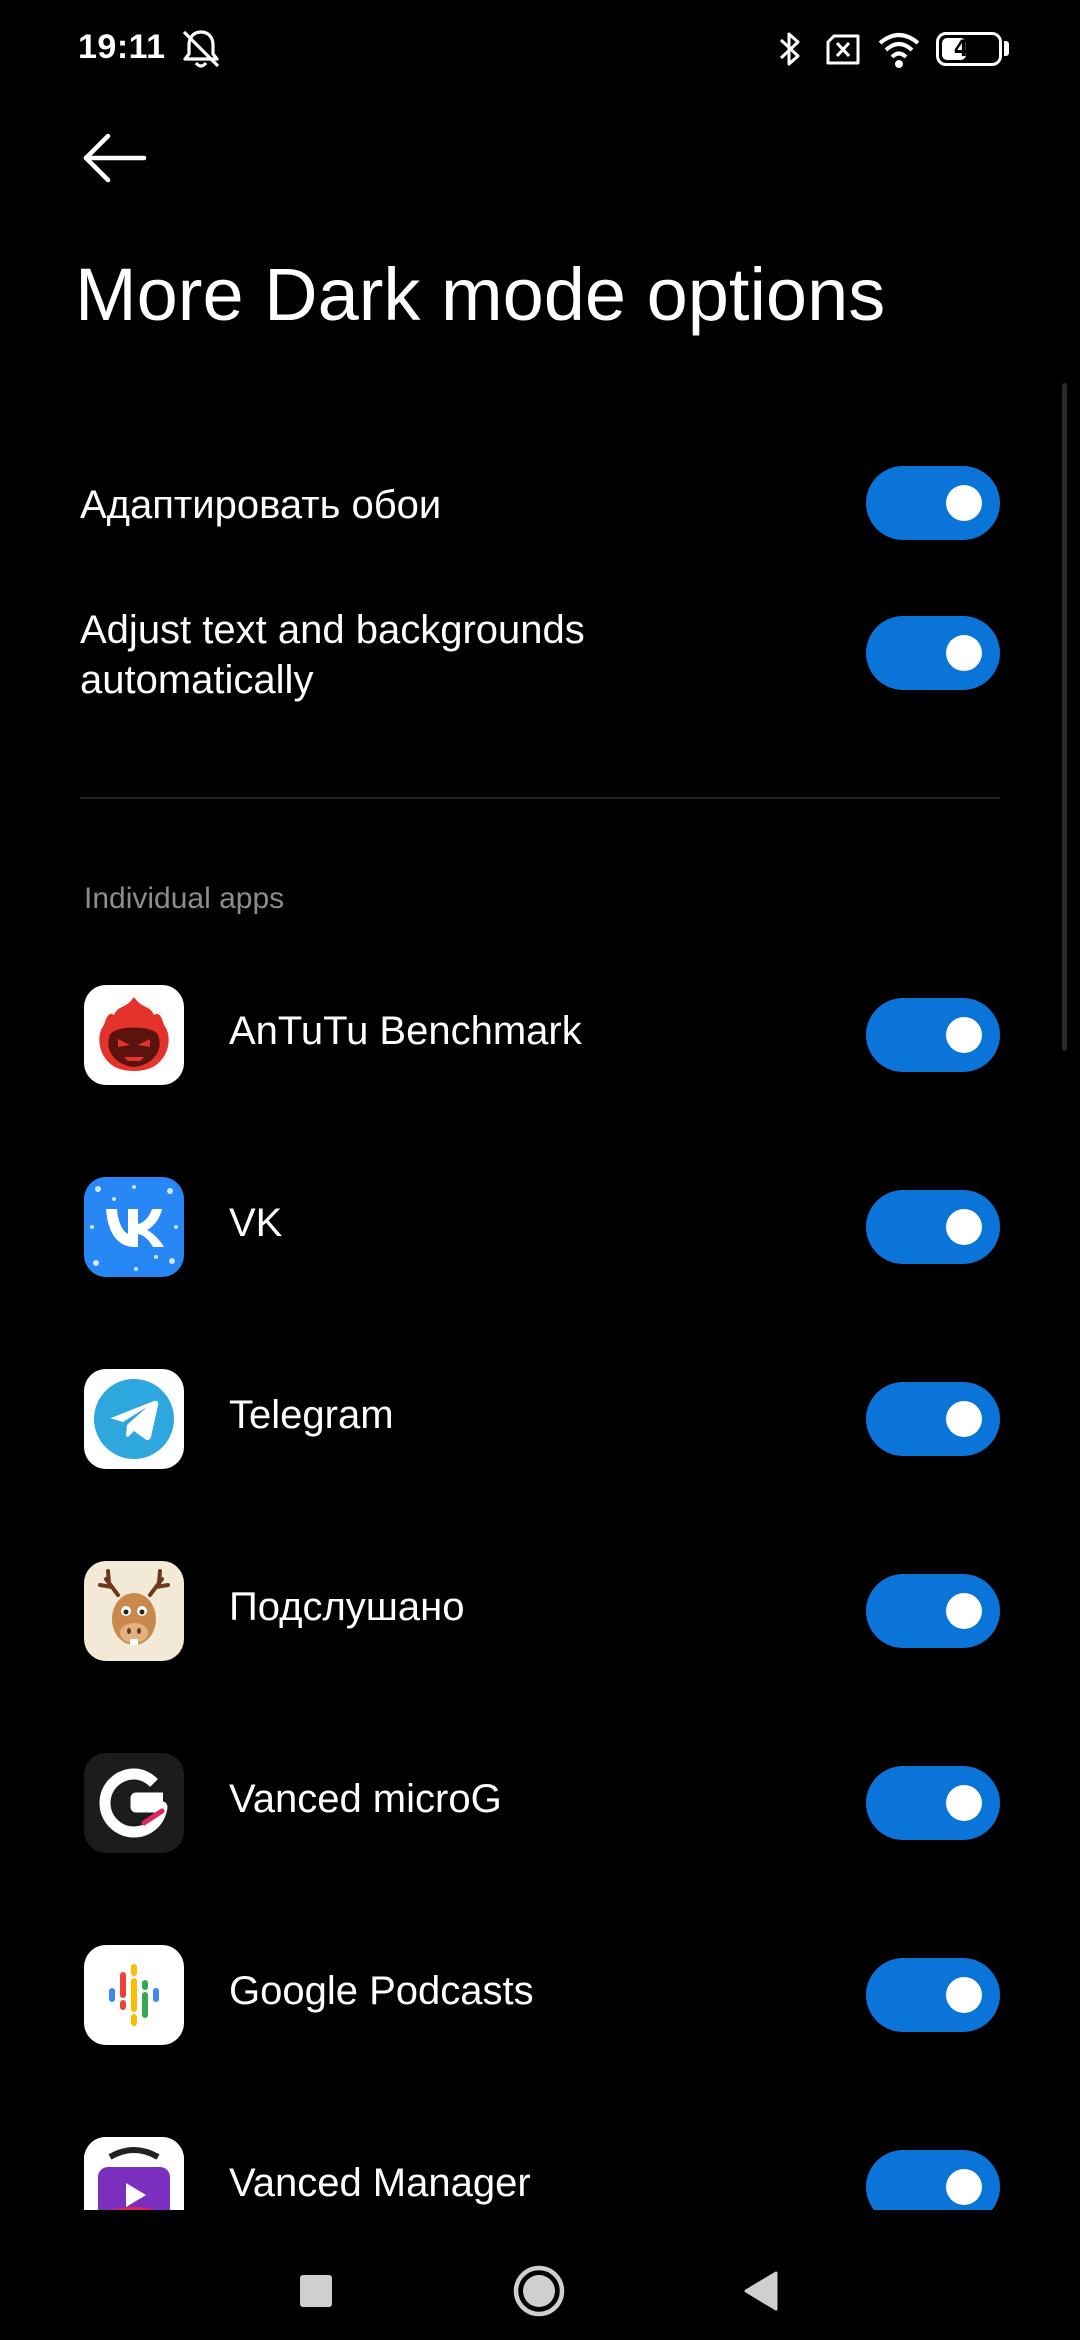  What do you see at coordinates (134, 1035) in the screenshot?
I see `antutu-icon` at bounding box center [134, 1035].